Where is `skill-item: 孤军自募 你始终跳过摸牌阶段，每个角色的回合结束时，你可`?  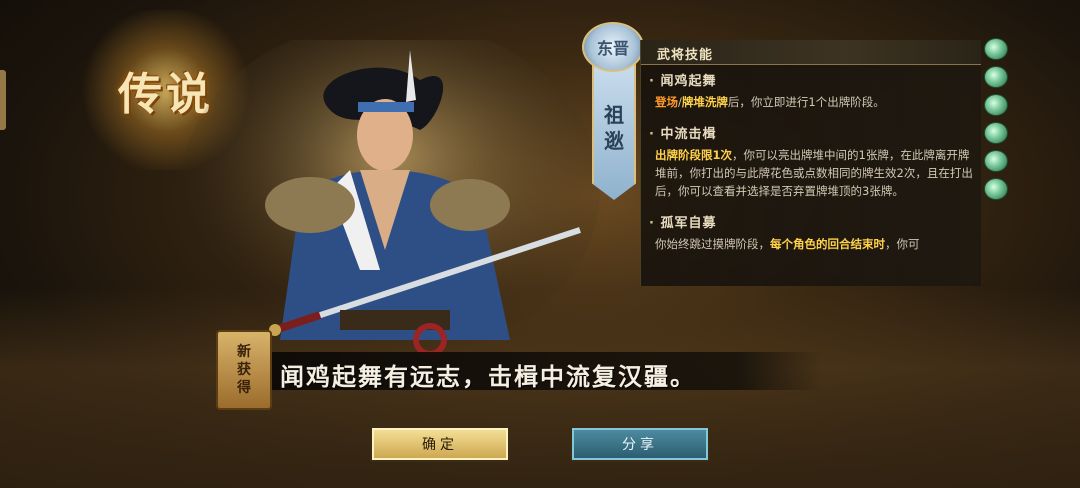
skill-item: 孤军自募 你始终跳过摸牌阶段，每个角色的回合结束时，你可 is located at coordinates (811, 232).